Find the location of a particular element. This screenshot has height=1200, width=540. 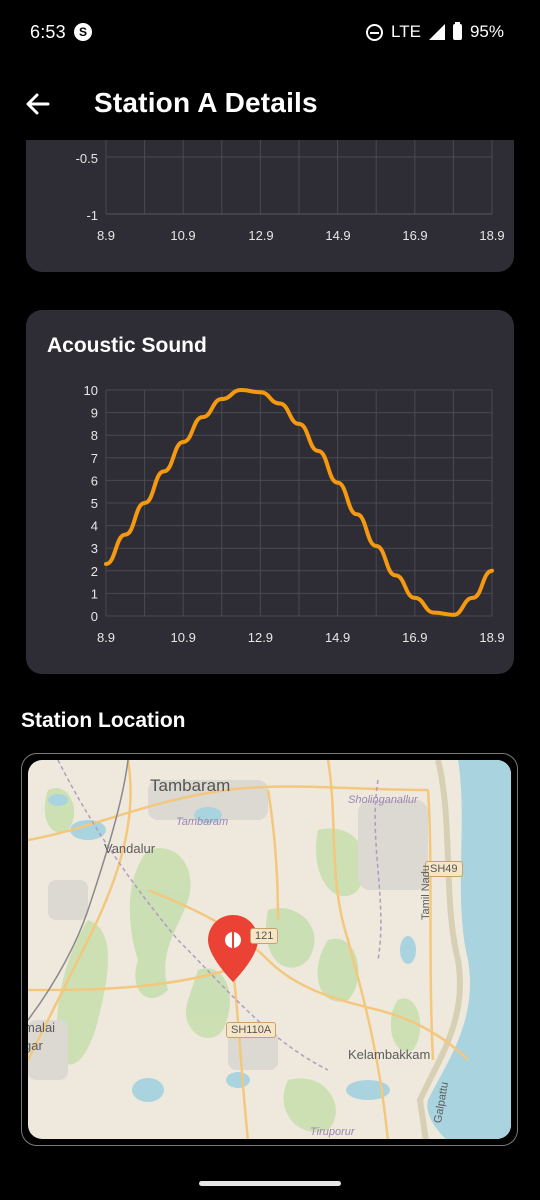

status-time: 6:53 is located at coordinates (48, 32).